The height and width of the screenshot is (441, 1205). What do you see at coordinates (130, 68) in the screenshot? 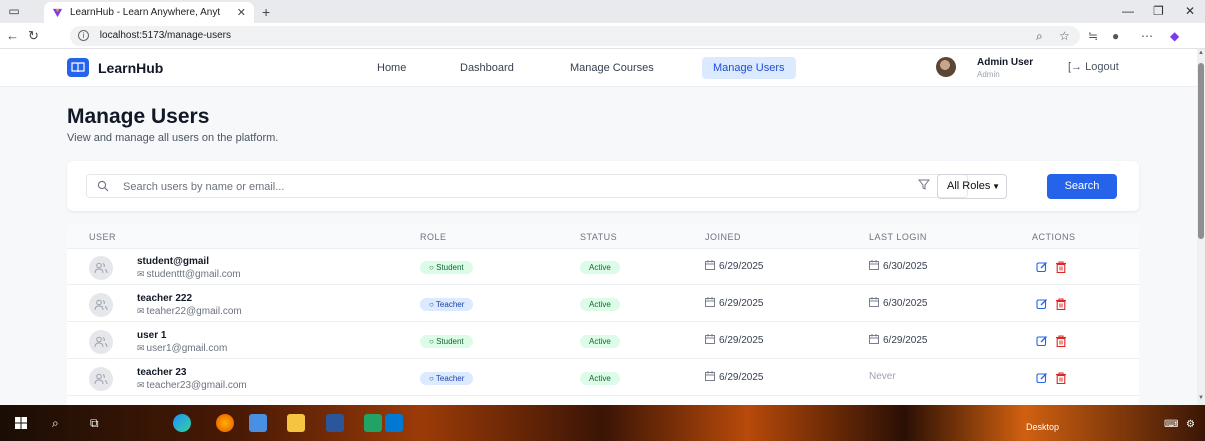
I see `brand-name: LearnHub` at bounding box center [130, 68].